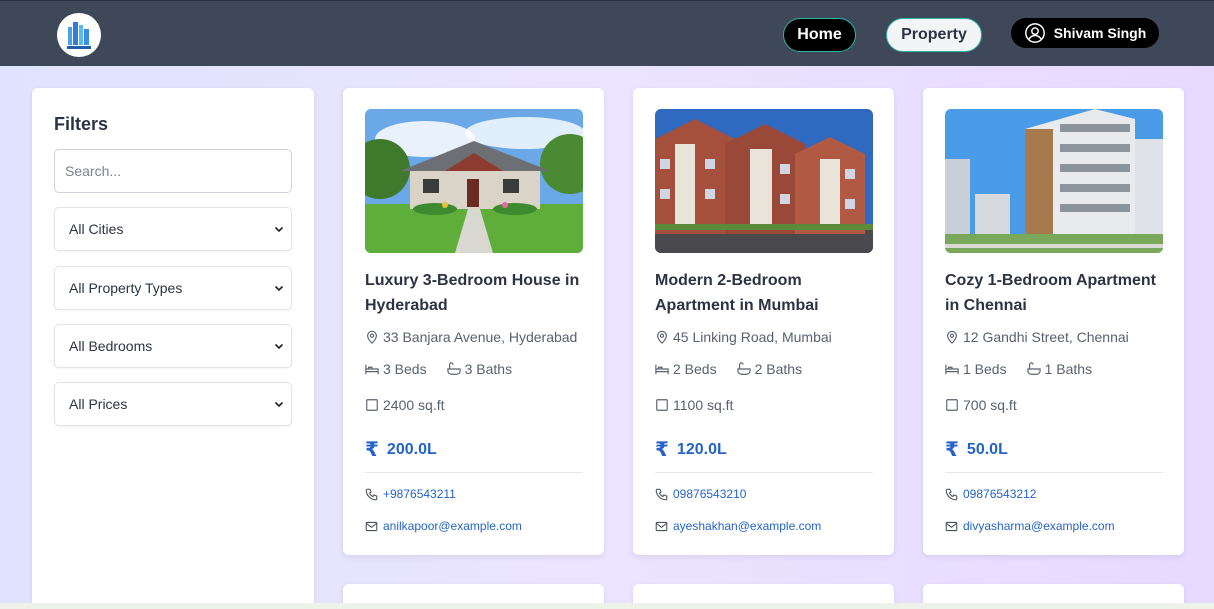  I want to click on bedrooms-select: All Bedrooms, so click(173, 346).